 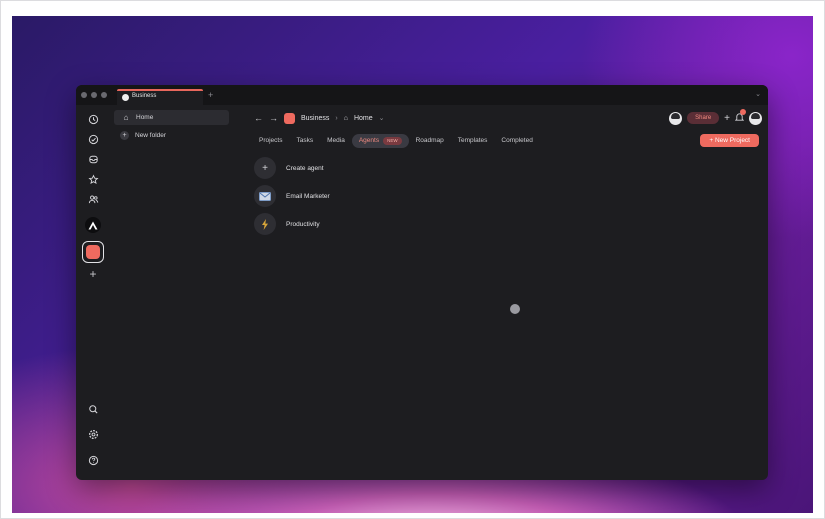 What do you see at coordinates (308, 196) in the screenshot?
I see `agent-label: Email Marketer` at bounding box center [308, 196].